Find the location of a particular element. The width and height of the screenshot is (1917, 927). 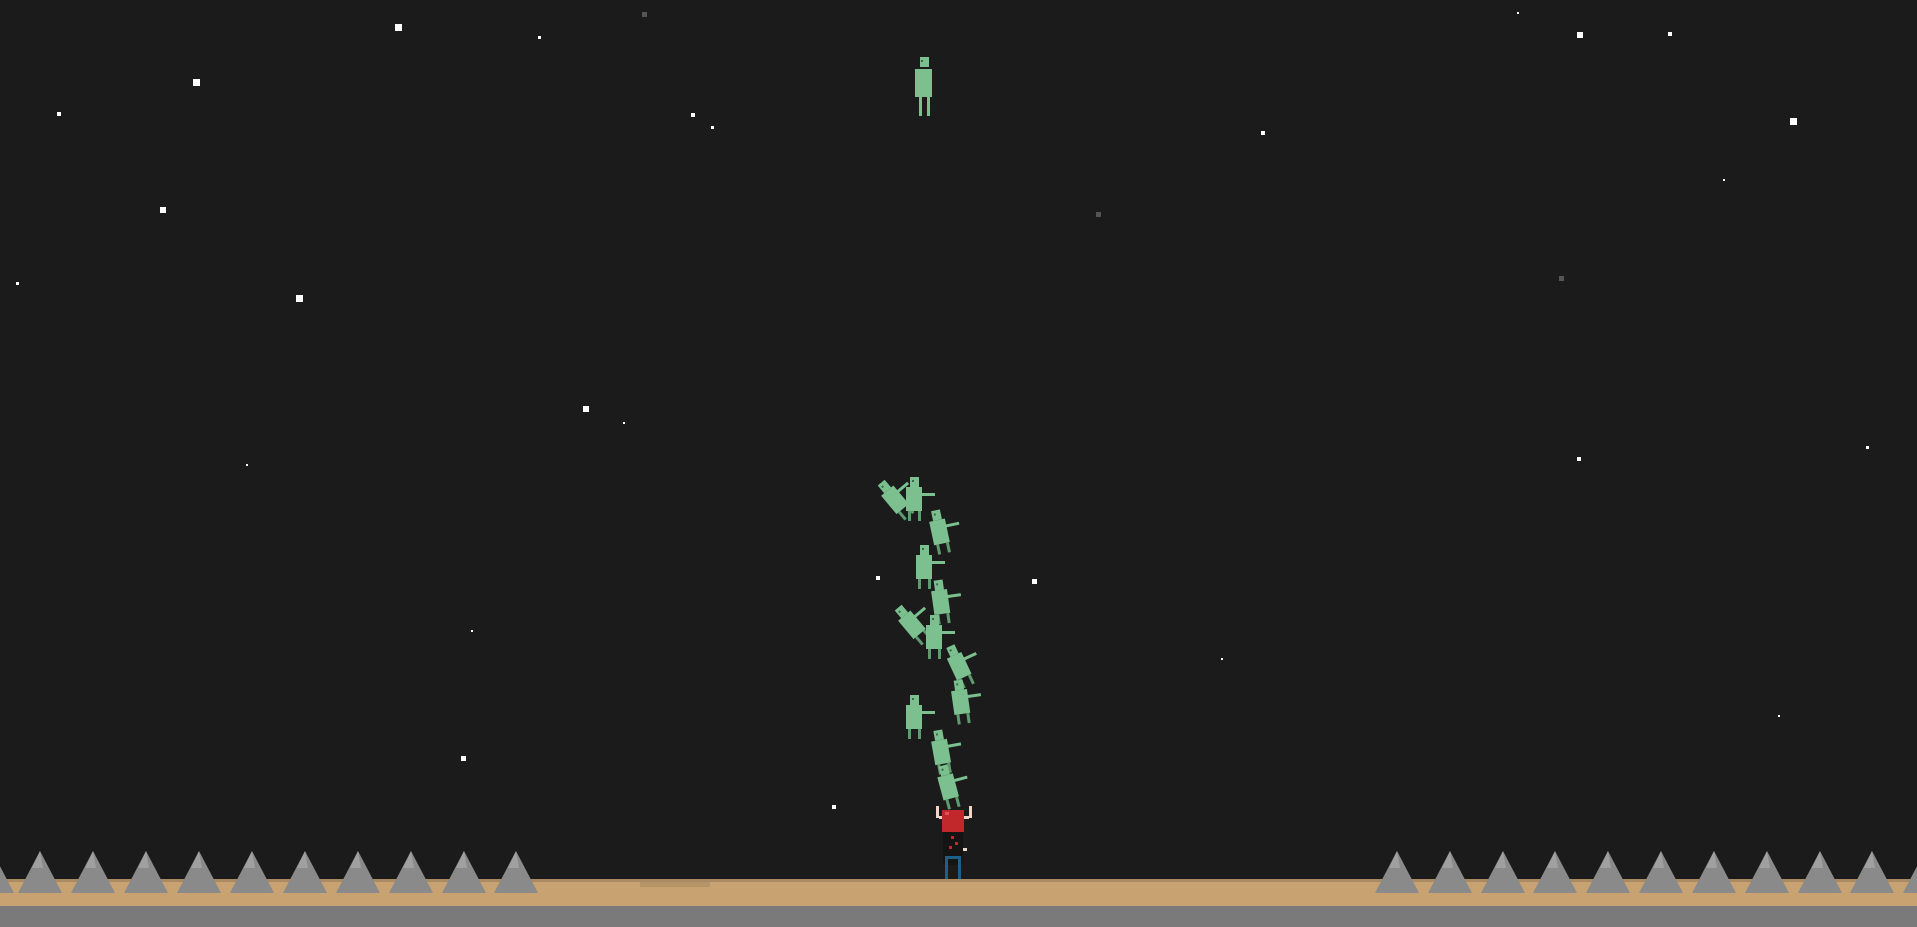

sand-step is located at coordinates (675, 884).